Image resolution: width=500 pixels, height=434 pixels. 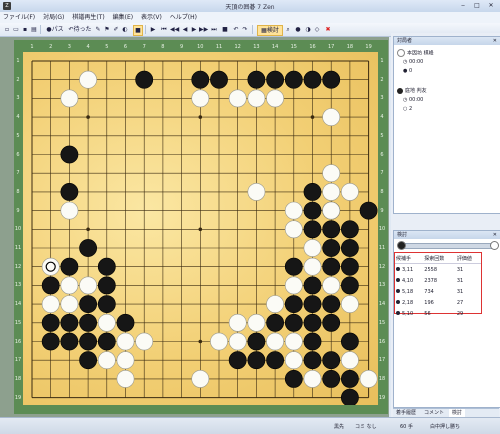 I want to click on open-icon: ▭, so click(x=16, y=29).